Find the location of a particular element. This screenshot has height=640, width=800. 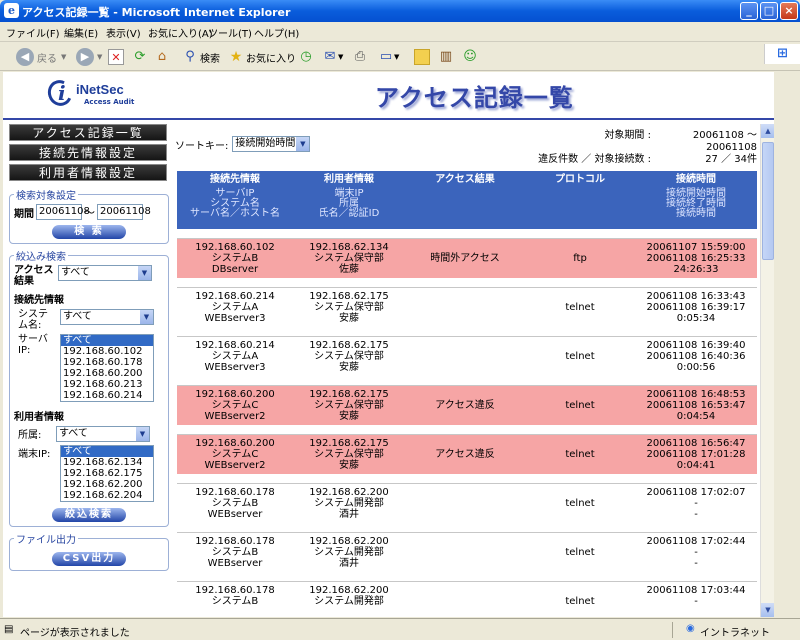

forward-arrow-icon: ▶ is located at coordinates (85, 57).